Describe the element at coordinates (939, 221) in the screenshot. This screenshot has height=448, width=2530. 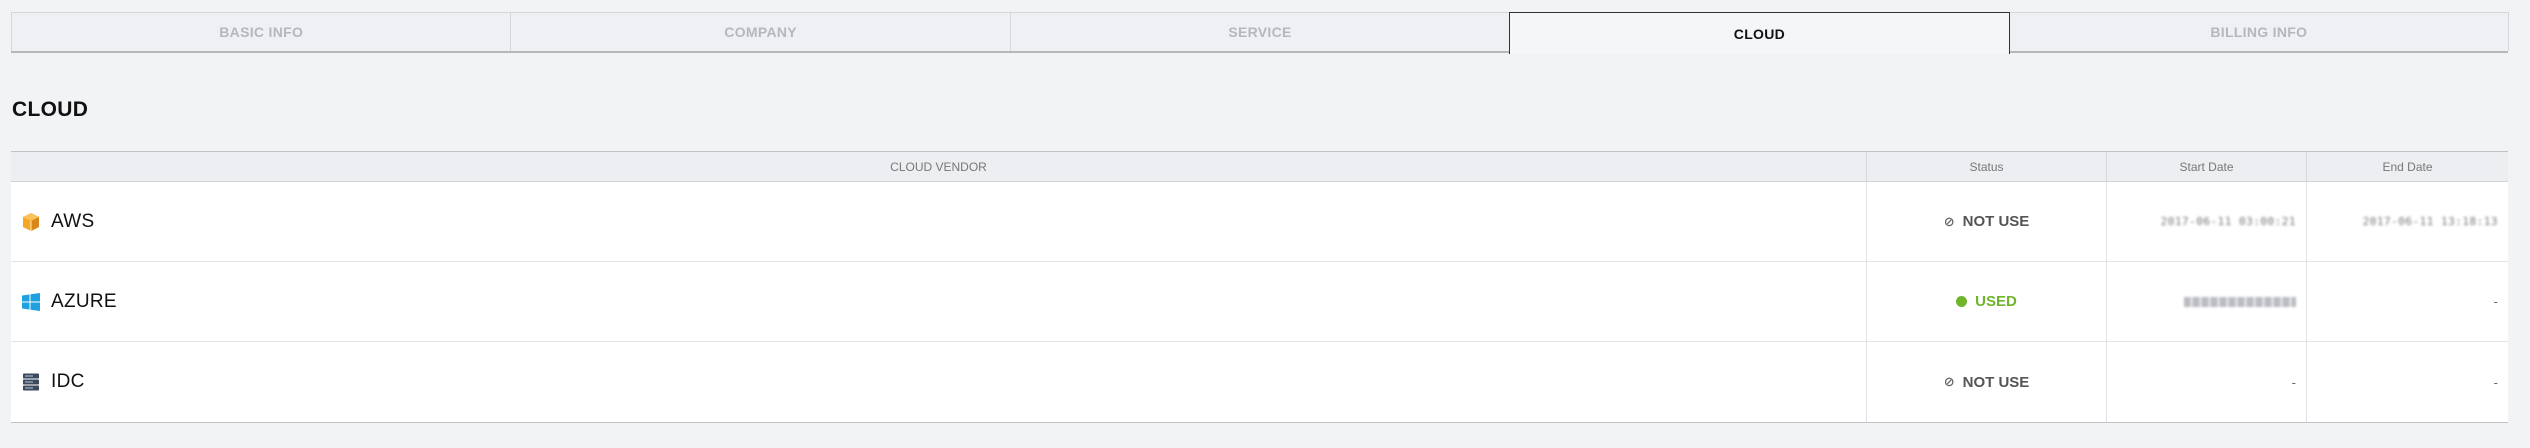
I see `vendor-cell: AWS` at that location.